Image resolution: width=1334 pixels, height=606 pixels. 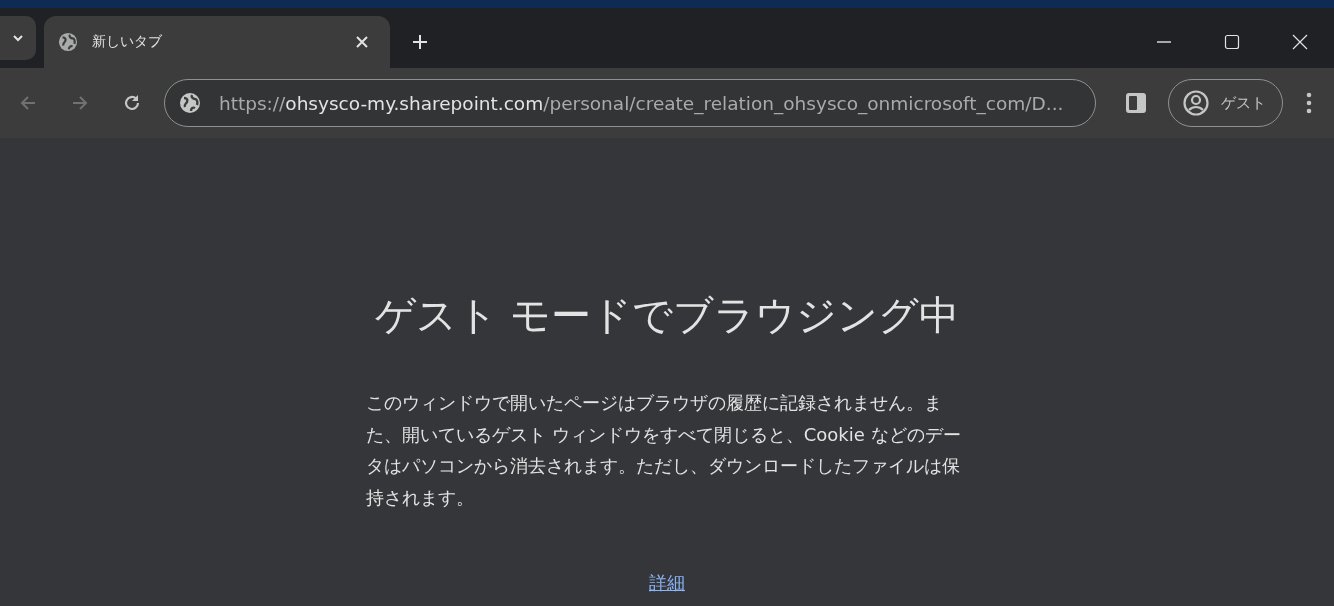 I want to click on person-icon, so click(x=1196, y=103).